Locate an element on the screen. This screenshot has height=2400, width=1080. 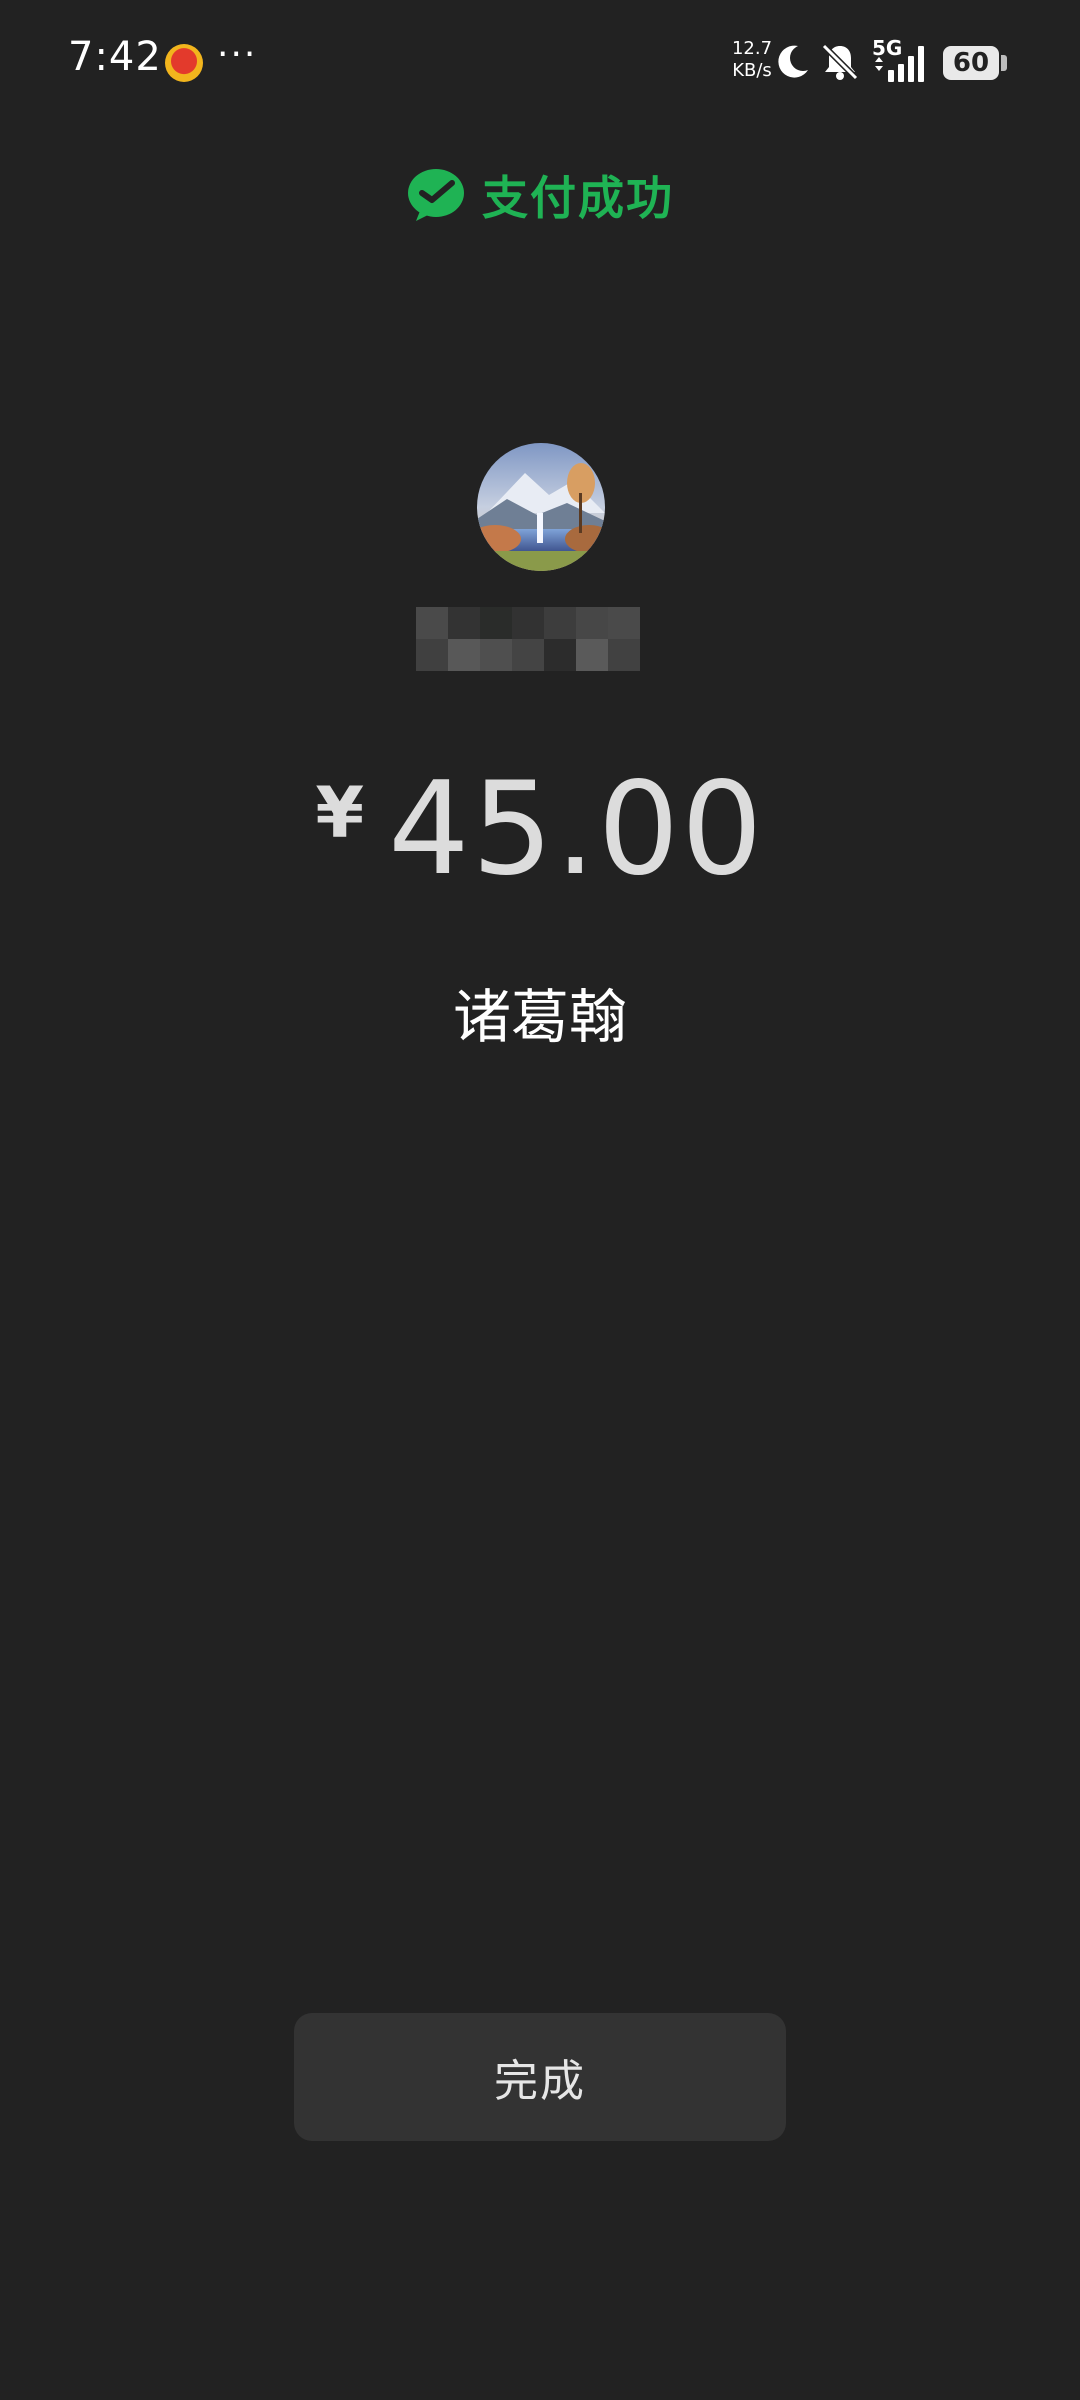
amount-value: 45.00 is located at coordinates (576, 829).